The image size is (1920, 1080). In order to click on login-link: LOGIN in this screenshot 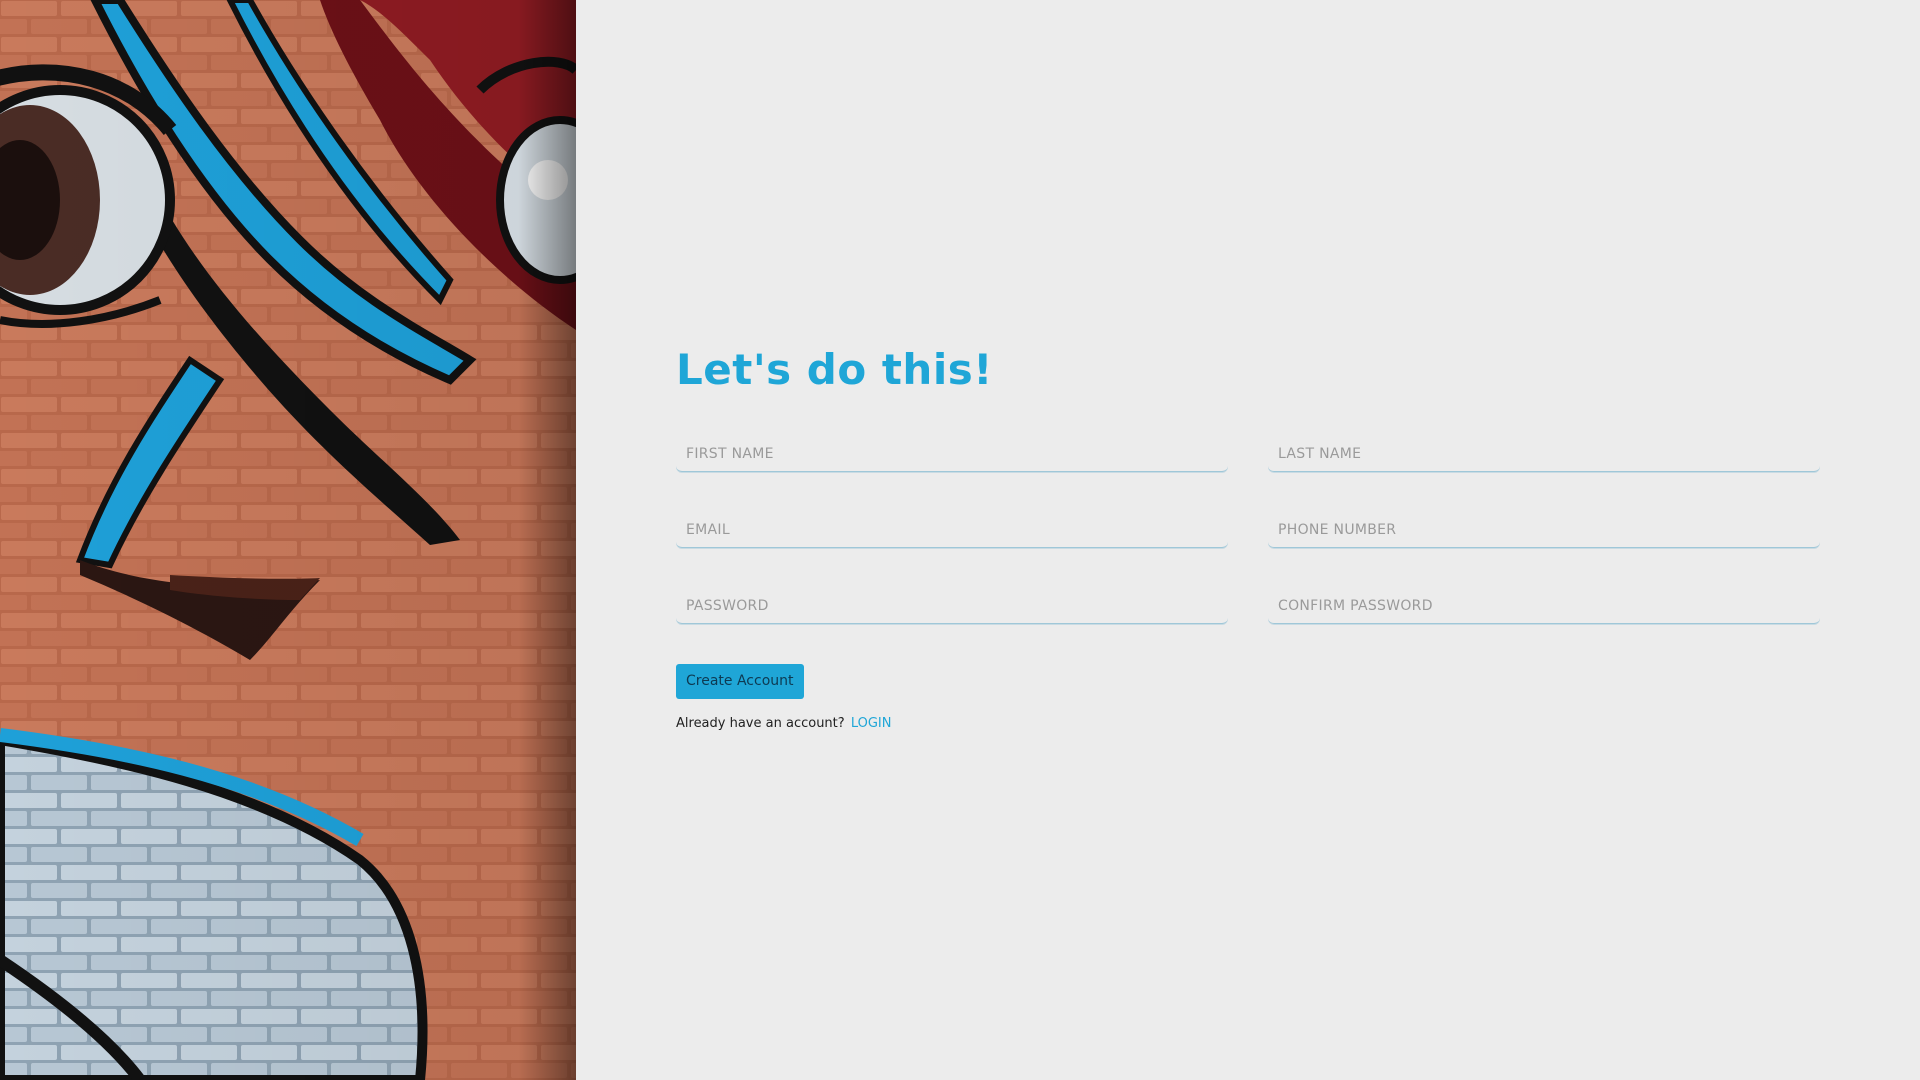, I will do `click(871, 723)`.